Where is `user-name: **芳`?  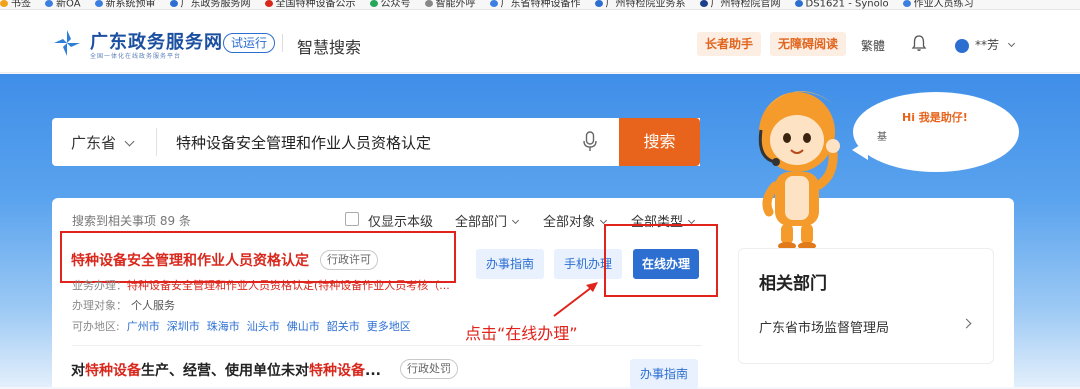
user-name: **芳 is located at coordinates (987, 45).